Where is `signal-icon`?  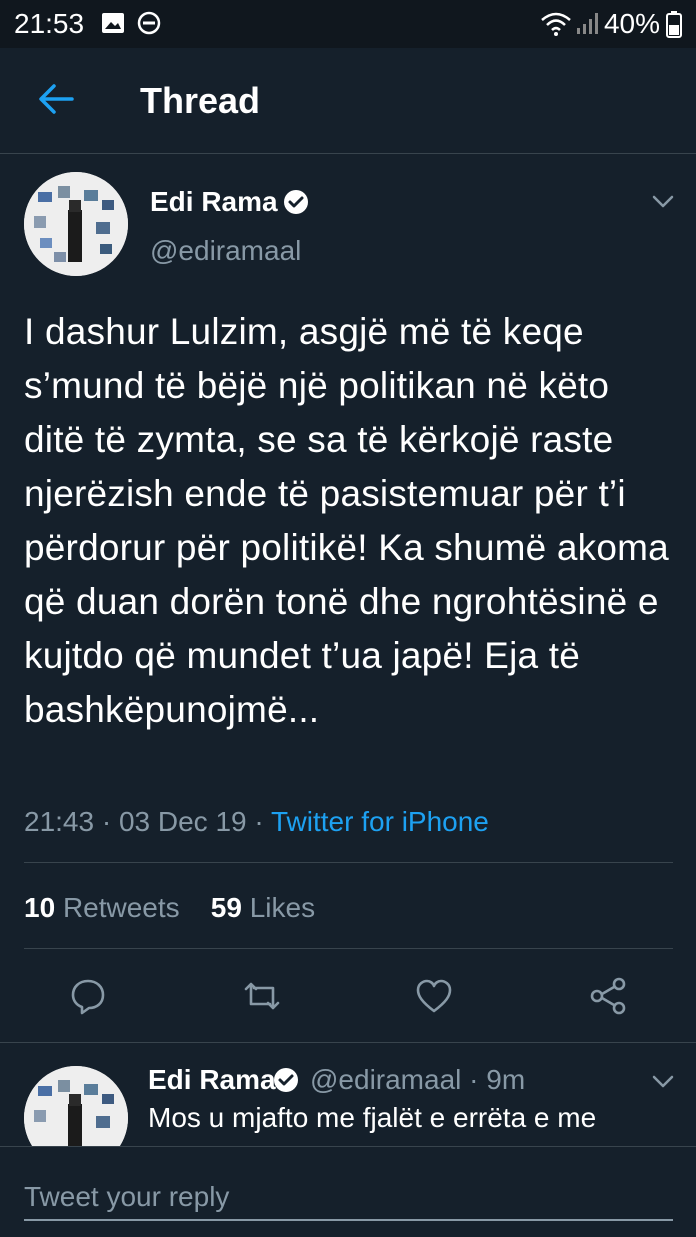
signal-icon is located at coordinates (587, 23).